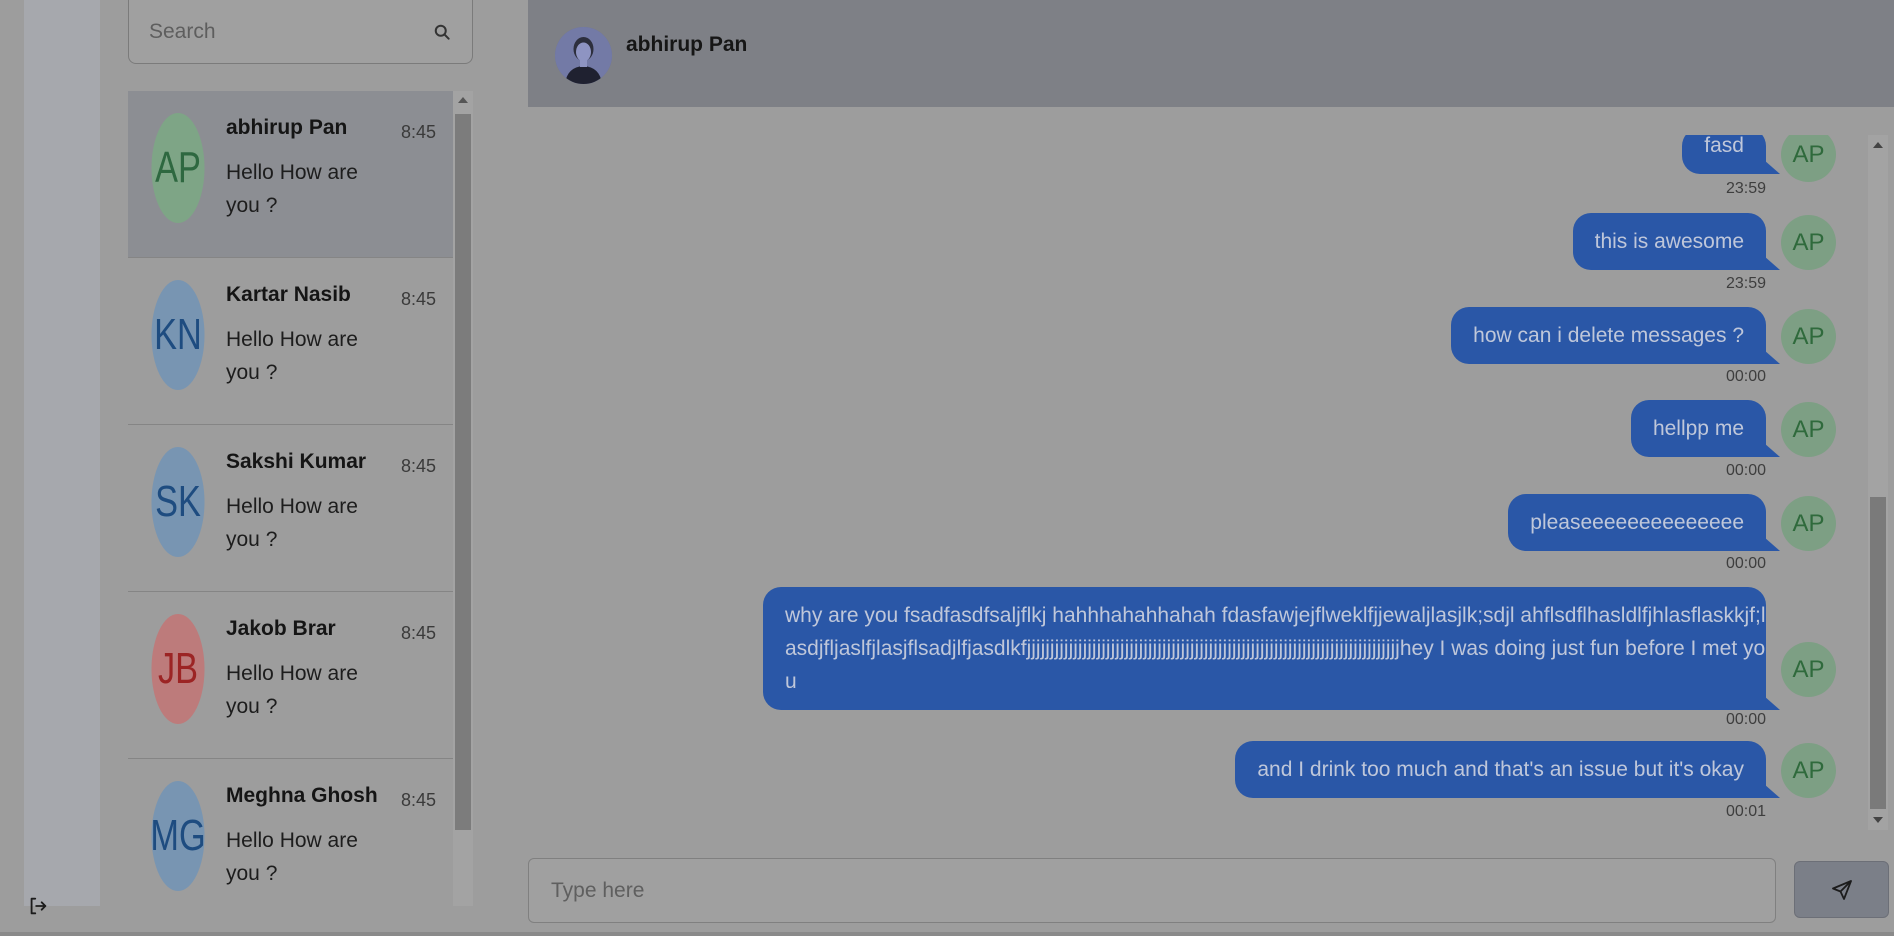 The width and height of the screenshot is (1894, 936). Describe the element at coordinates (1676, 241) in the screenshot. I see `message-bubble: this is awesome` at that location.